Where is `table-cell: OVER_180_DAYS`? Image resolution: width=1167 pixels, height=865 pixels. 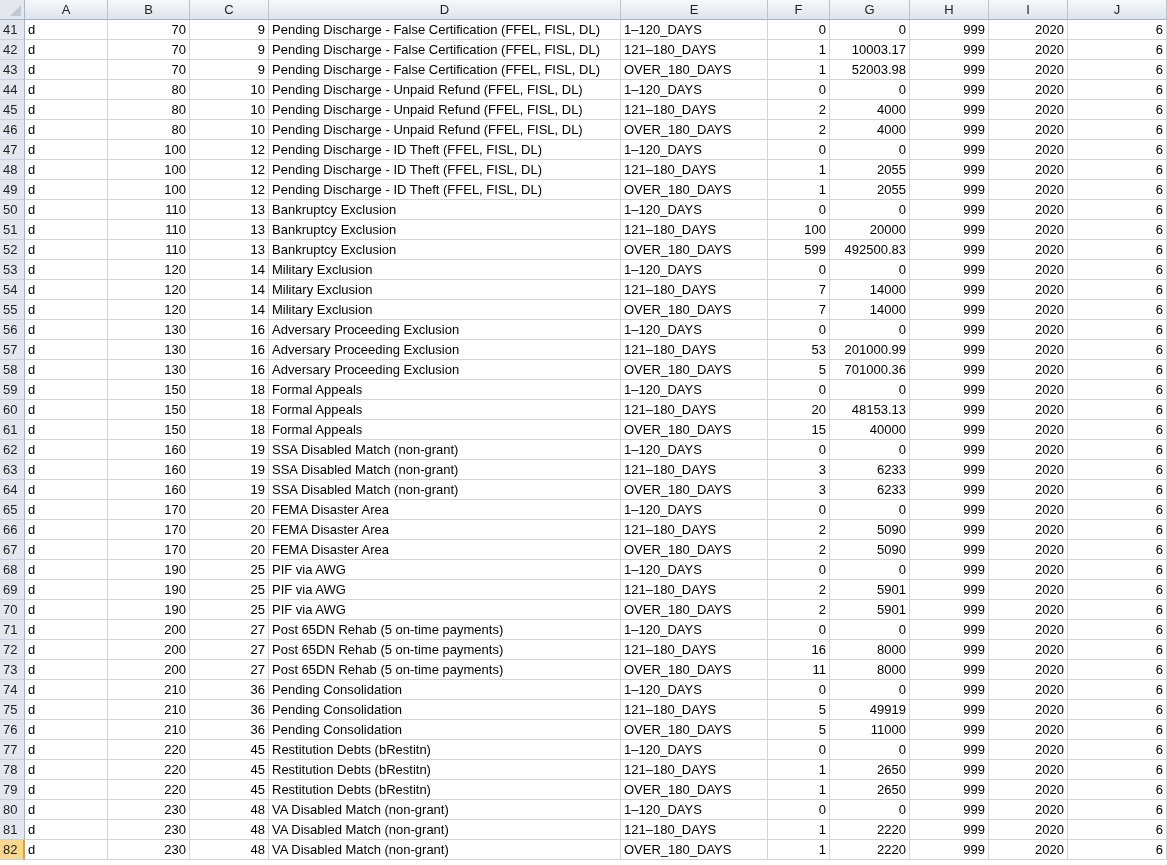 table-cell: OVER_180_DAYS is located at coordinates (694, 850).